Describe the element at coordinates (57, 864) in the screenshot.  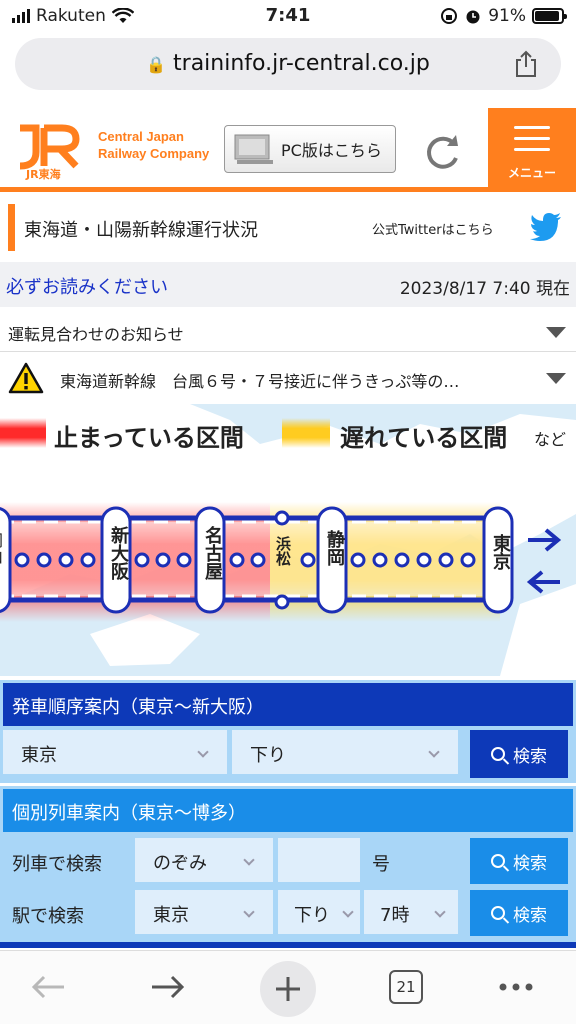
I see `search-by-train-label: 列車で検索` at that location.